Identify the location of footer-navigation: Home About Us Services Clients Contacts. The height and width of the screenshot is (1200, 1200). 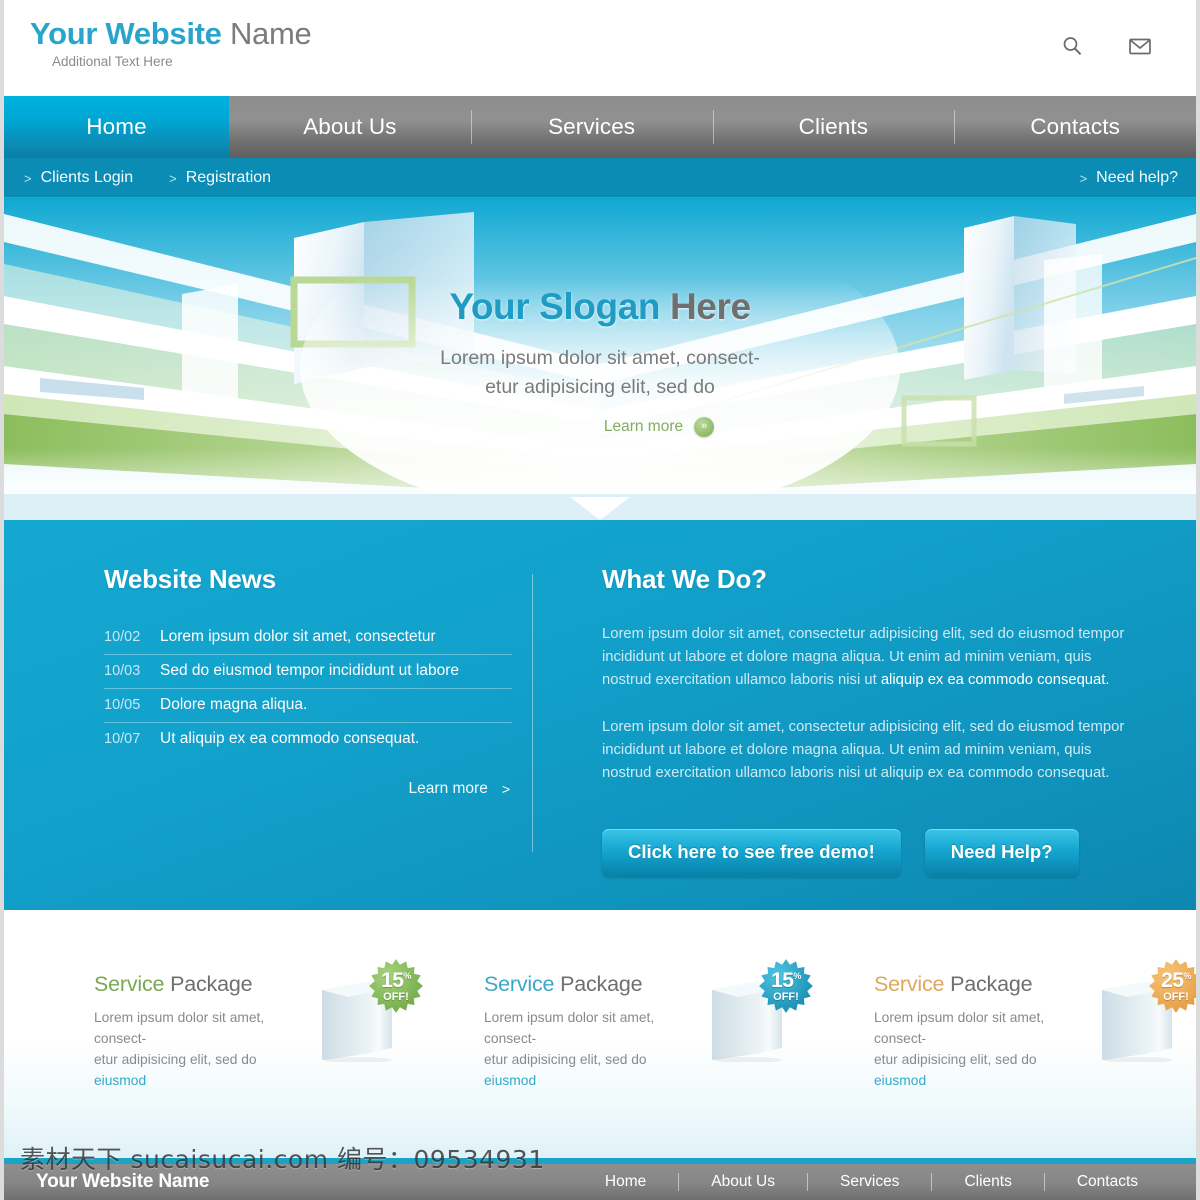
(871, 1182).